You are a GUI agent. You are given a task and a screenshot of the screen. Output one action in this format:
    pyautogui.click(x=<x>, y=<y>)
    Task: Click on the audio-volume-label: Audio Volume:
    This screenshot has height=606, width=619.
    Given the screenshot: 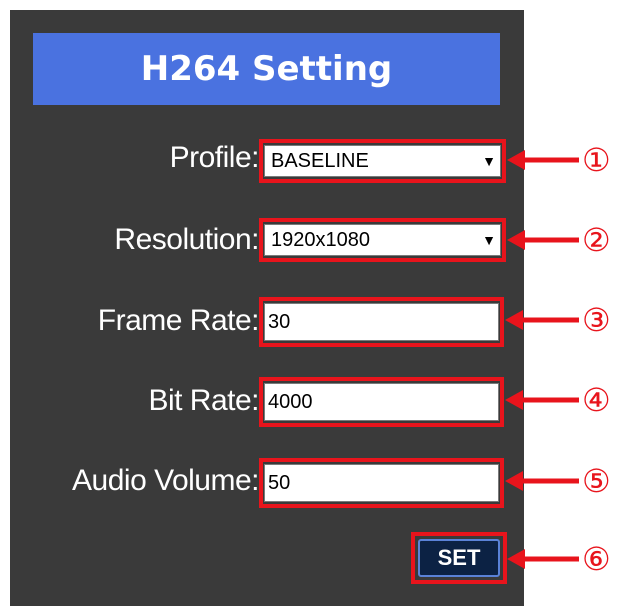 What is the action you would take?
    pyautogui.click(x=165, y=480)
    